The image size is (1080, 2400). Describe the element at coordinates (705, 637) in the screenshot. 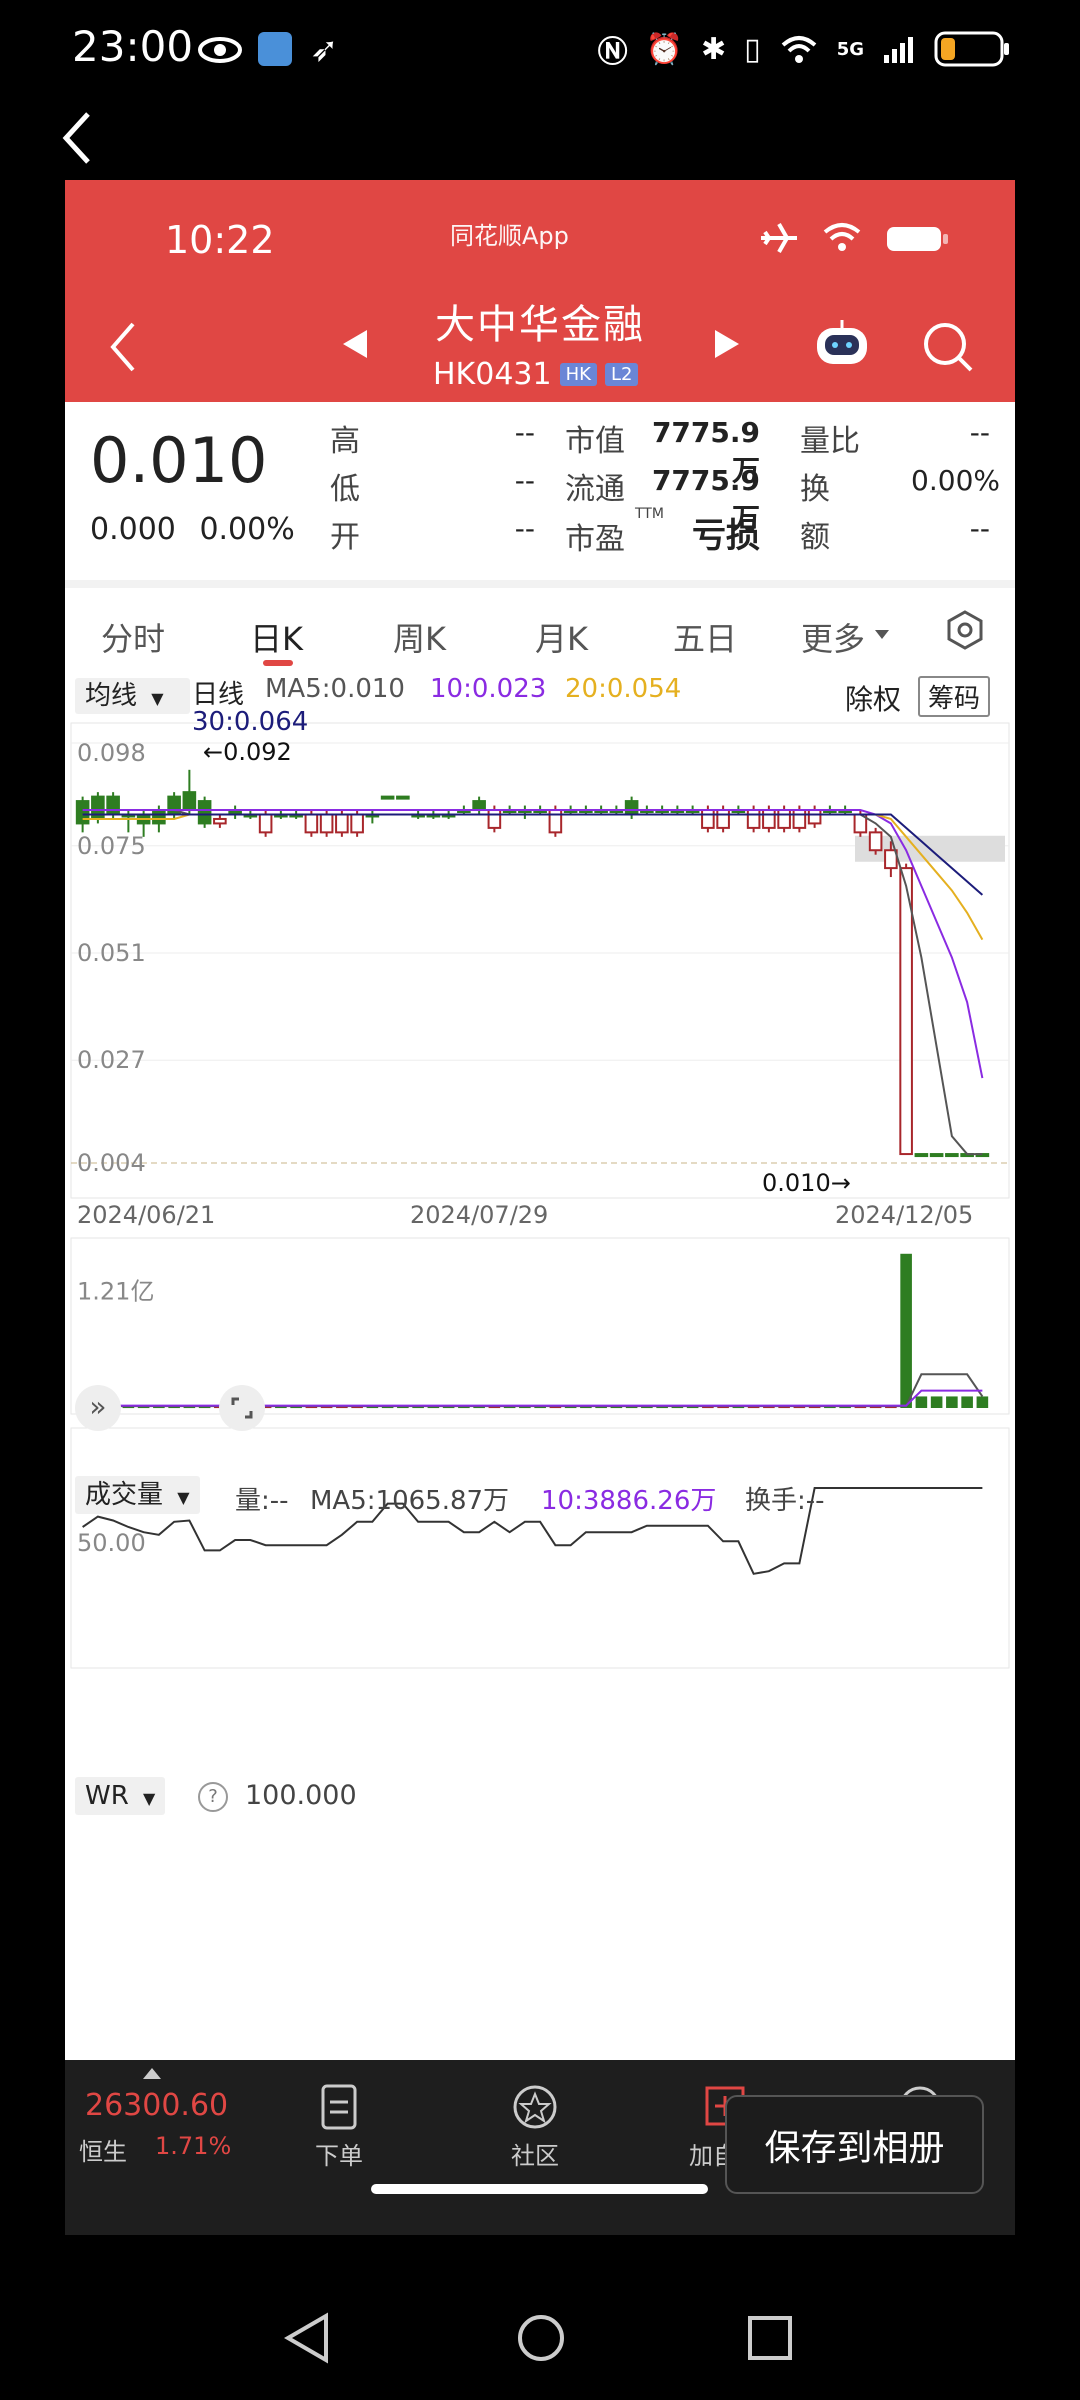

I see `tab-five-day: 五日` at that location.